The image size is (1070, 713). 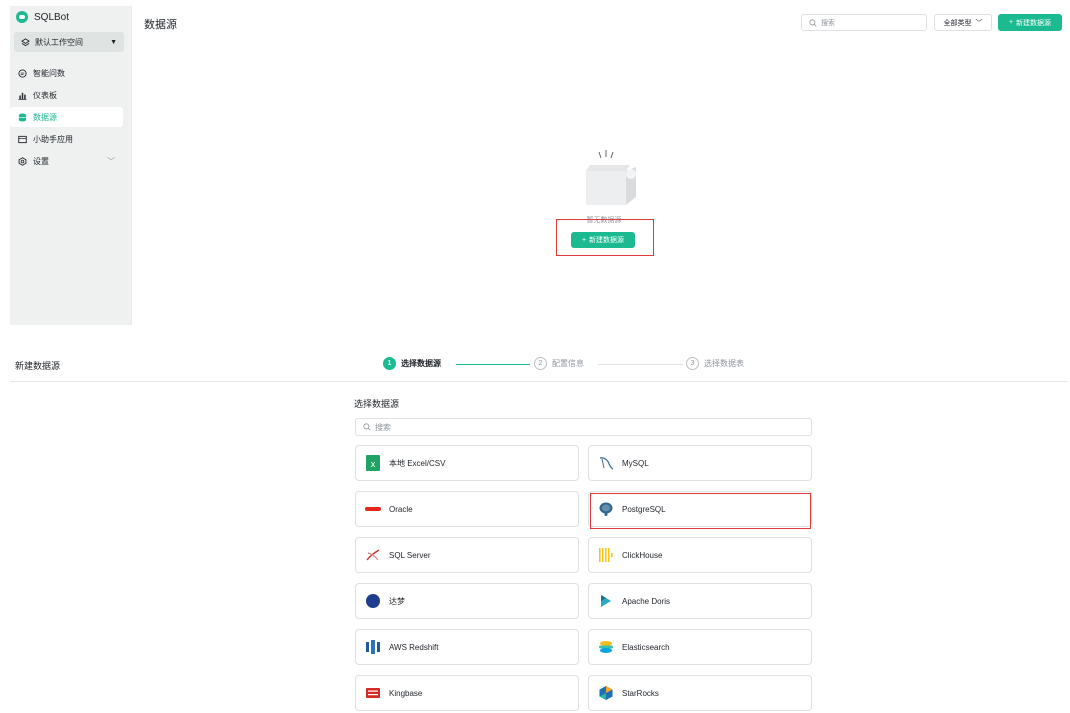 What do you see at coordinates (467, 555) in the screenshot?
I see `datasource-card-sqlserver: SQL Server` at bounding box center [467, 555].